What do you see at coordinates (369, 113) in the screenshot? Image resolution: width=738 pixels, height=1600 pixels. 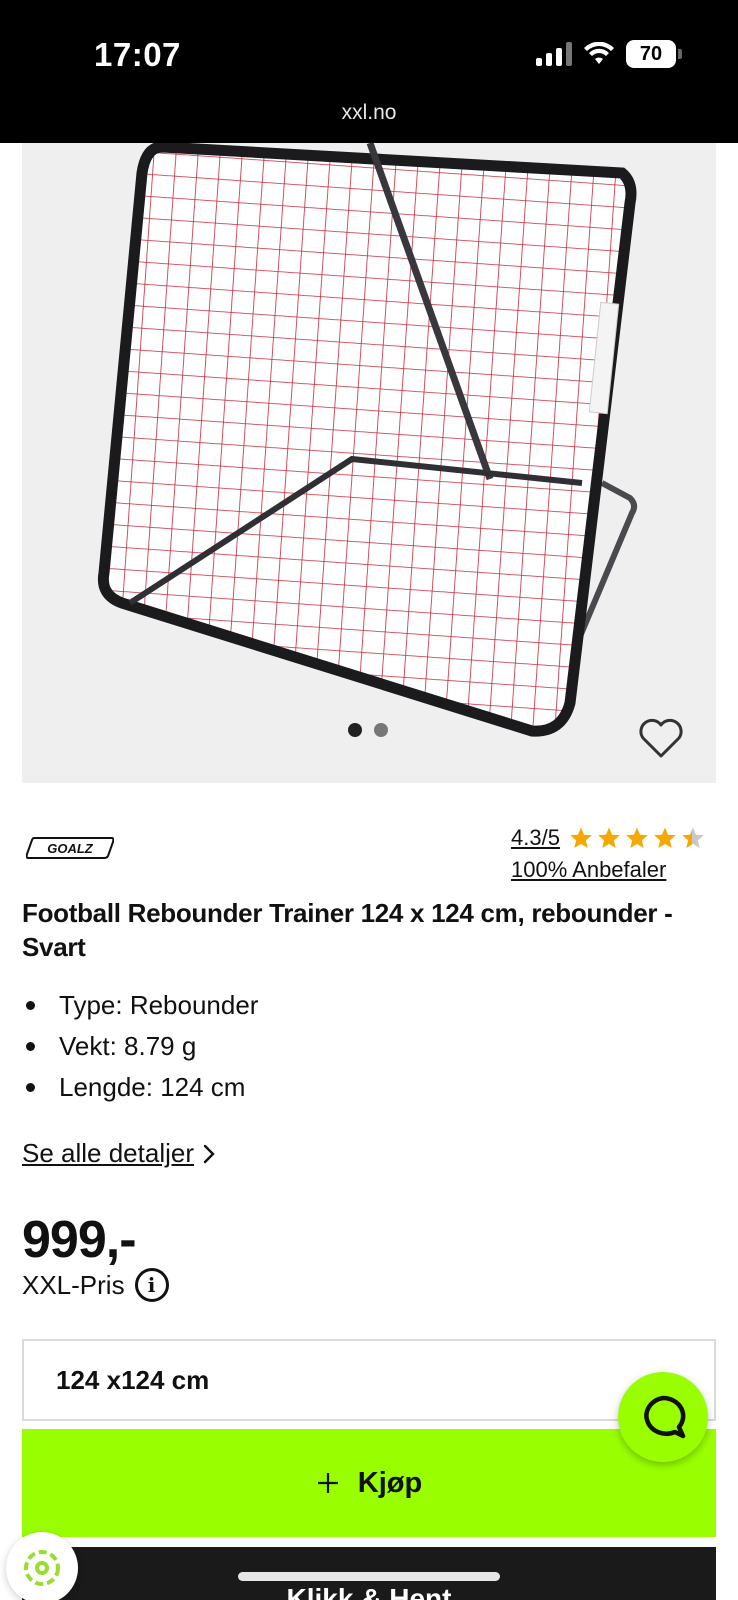 I see `browser-url: xxl.no` at bounding box center [369, 113].